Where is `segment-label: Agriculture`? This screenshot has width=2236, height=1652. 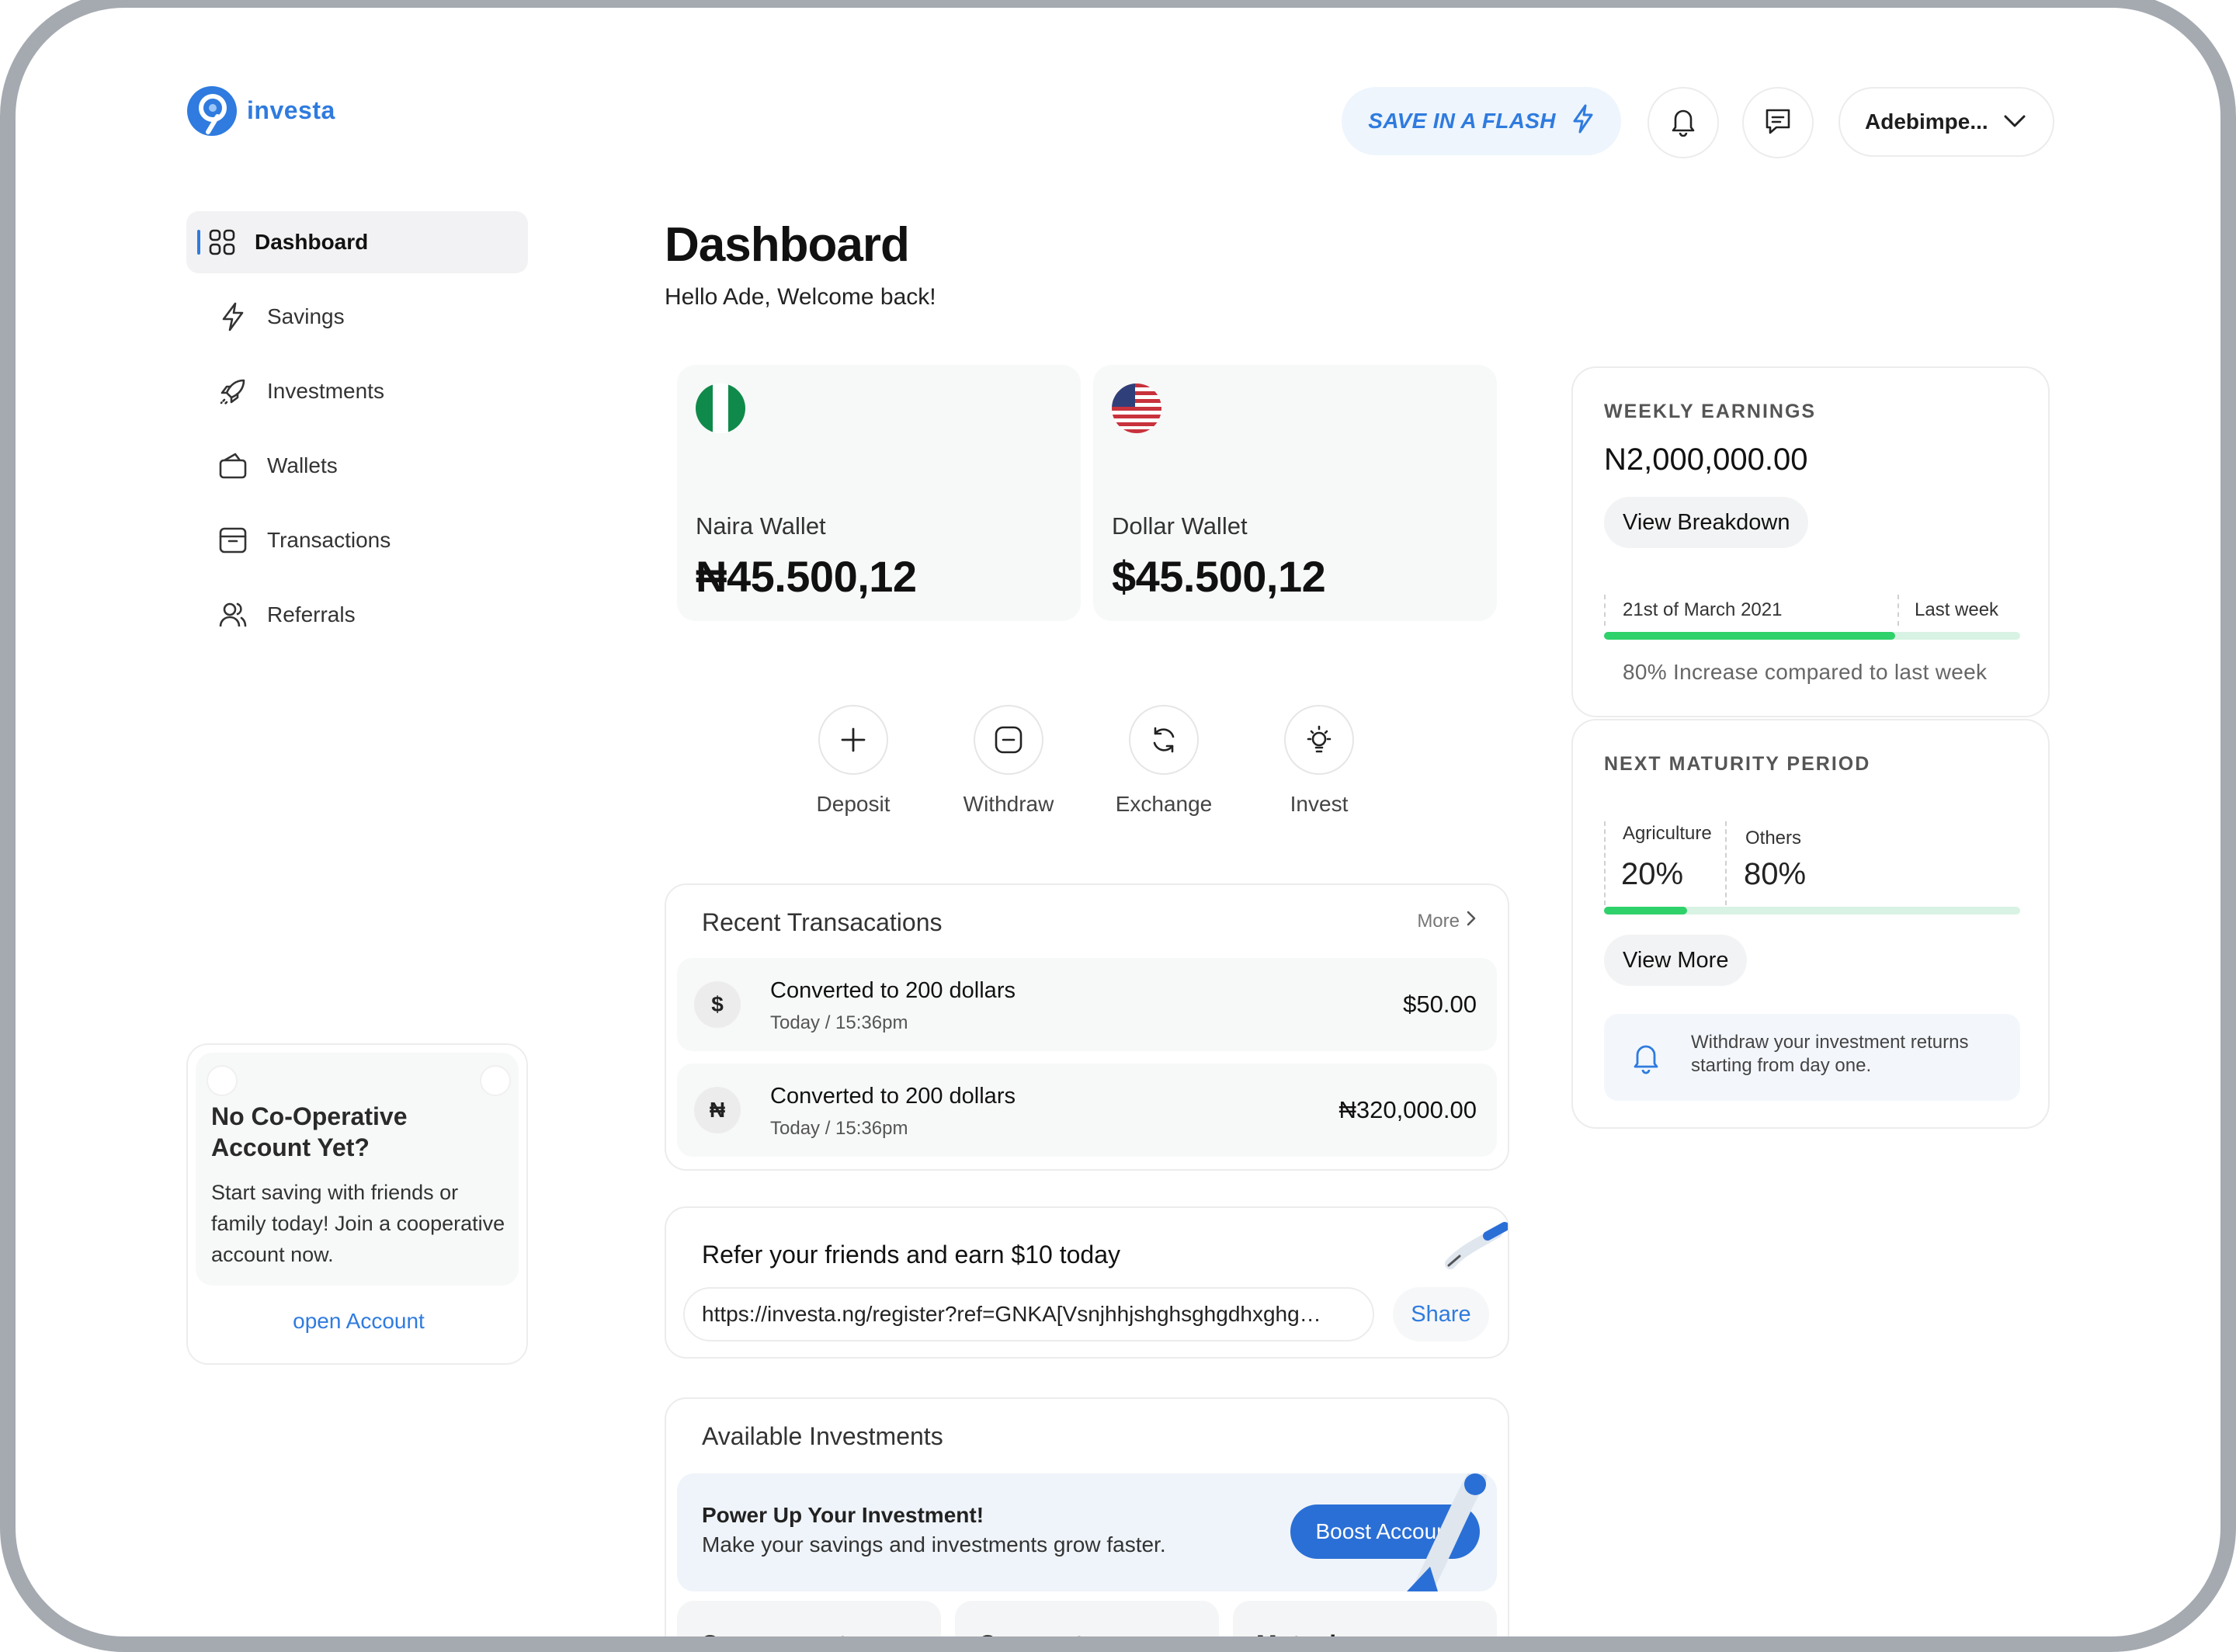 segment-label: Agriculture is located at coordinates (1667, 833).